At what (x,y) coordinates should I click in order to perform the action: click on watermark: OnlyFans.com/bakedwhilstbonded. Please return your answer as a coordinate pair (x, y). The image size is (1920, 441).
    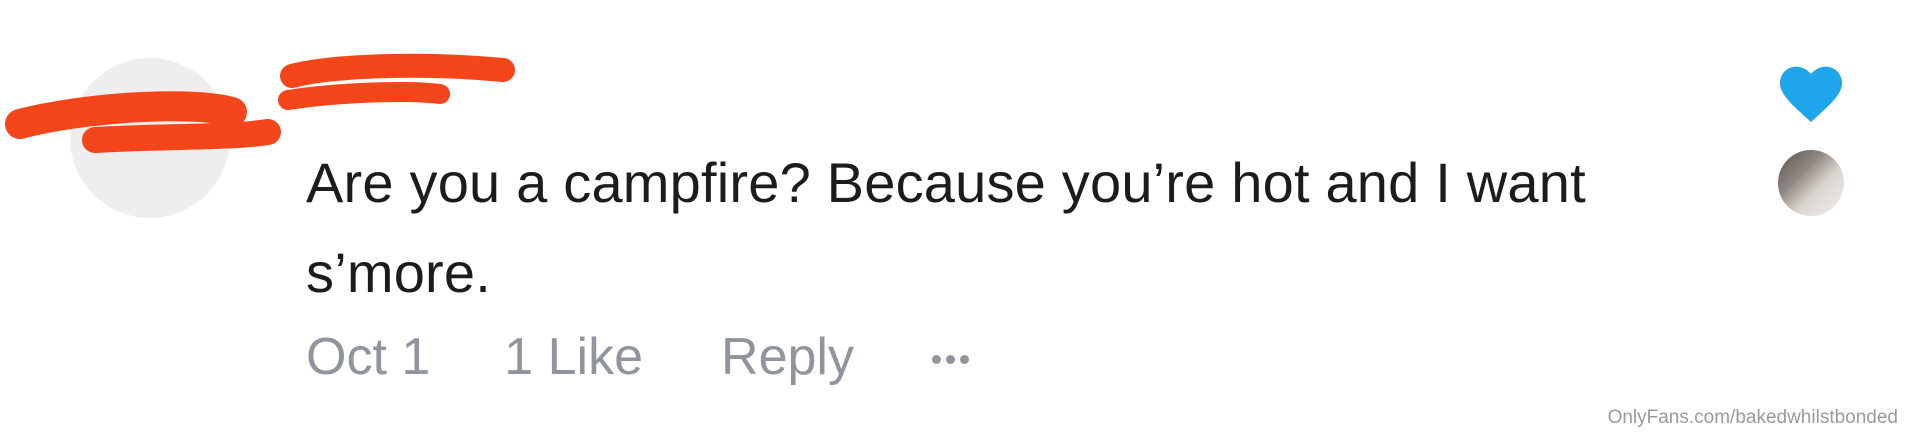
    Looking at the image, I should click on (1752, 417).